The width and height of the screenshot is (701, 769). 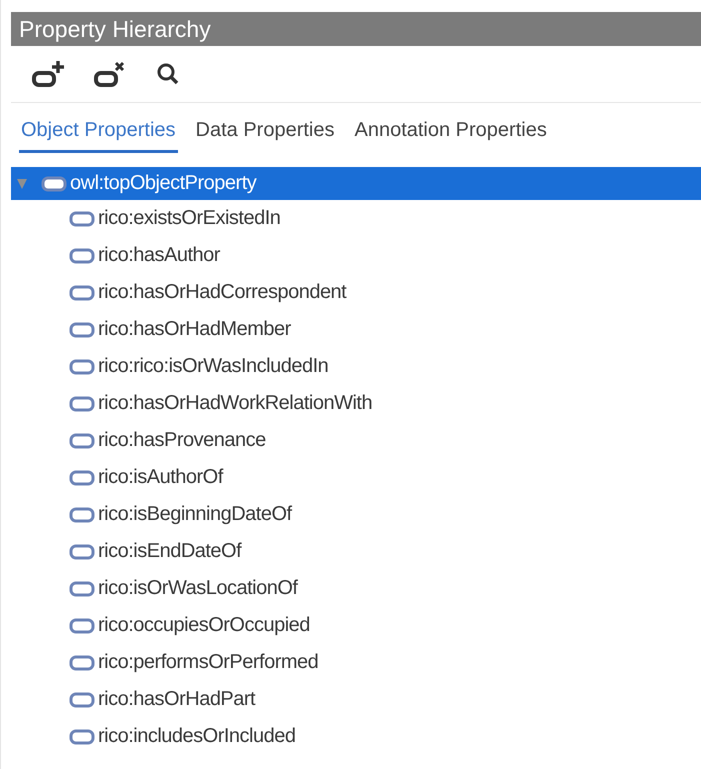 I want to click on tree-item: rico:isEndDateOf, so click(x=356, y=551).